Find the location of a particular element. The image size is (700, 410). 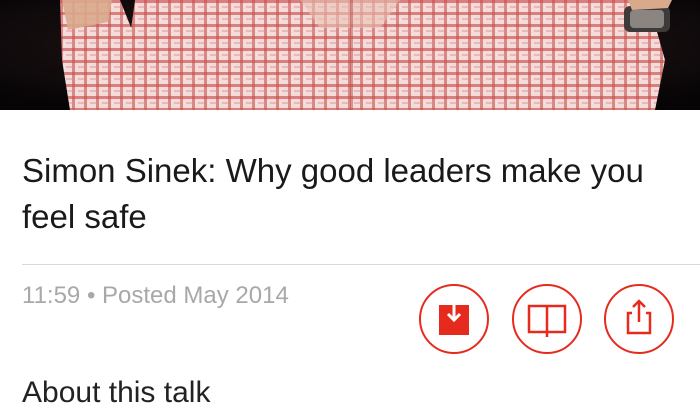

talk-posted-date: Posted May 2014 is located at coordinates (195, 295).